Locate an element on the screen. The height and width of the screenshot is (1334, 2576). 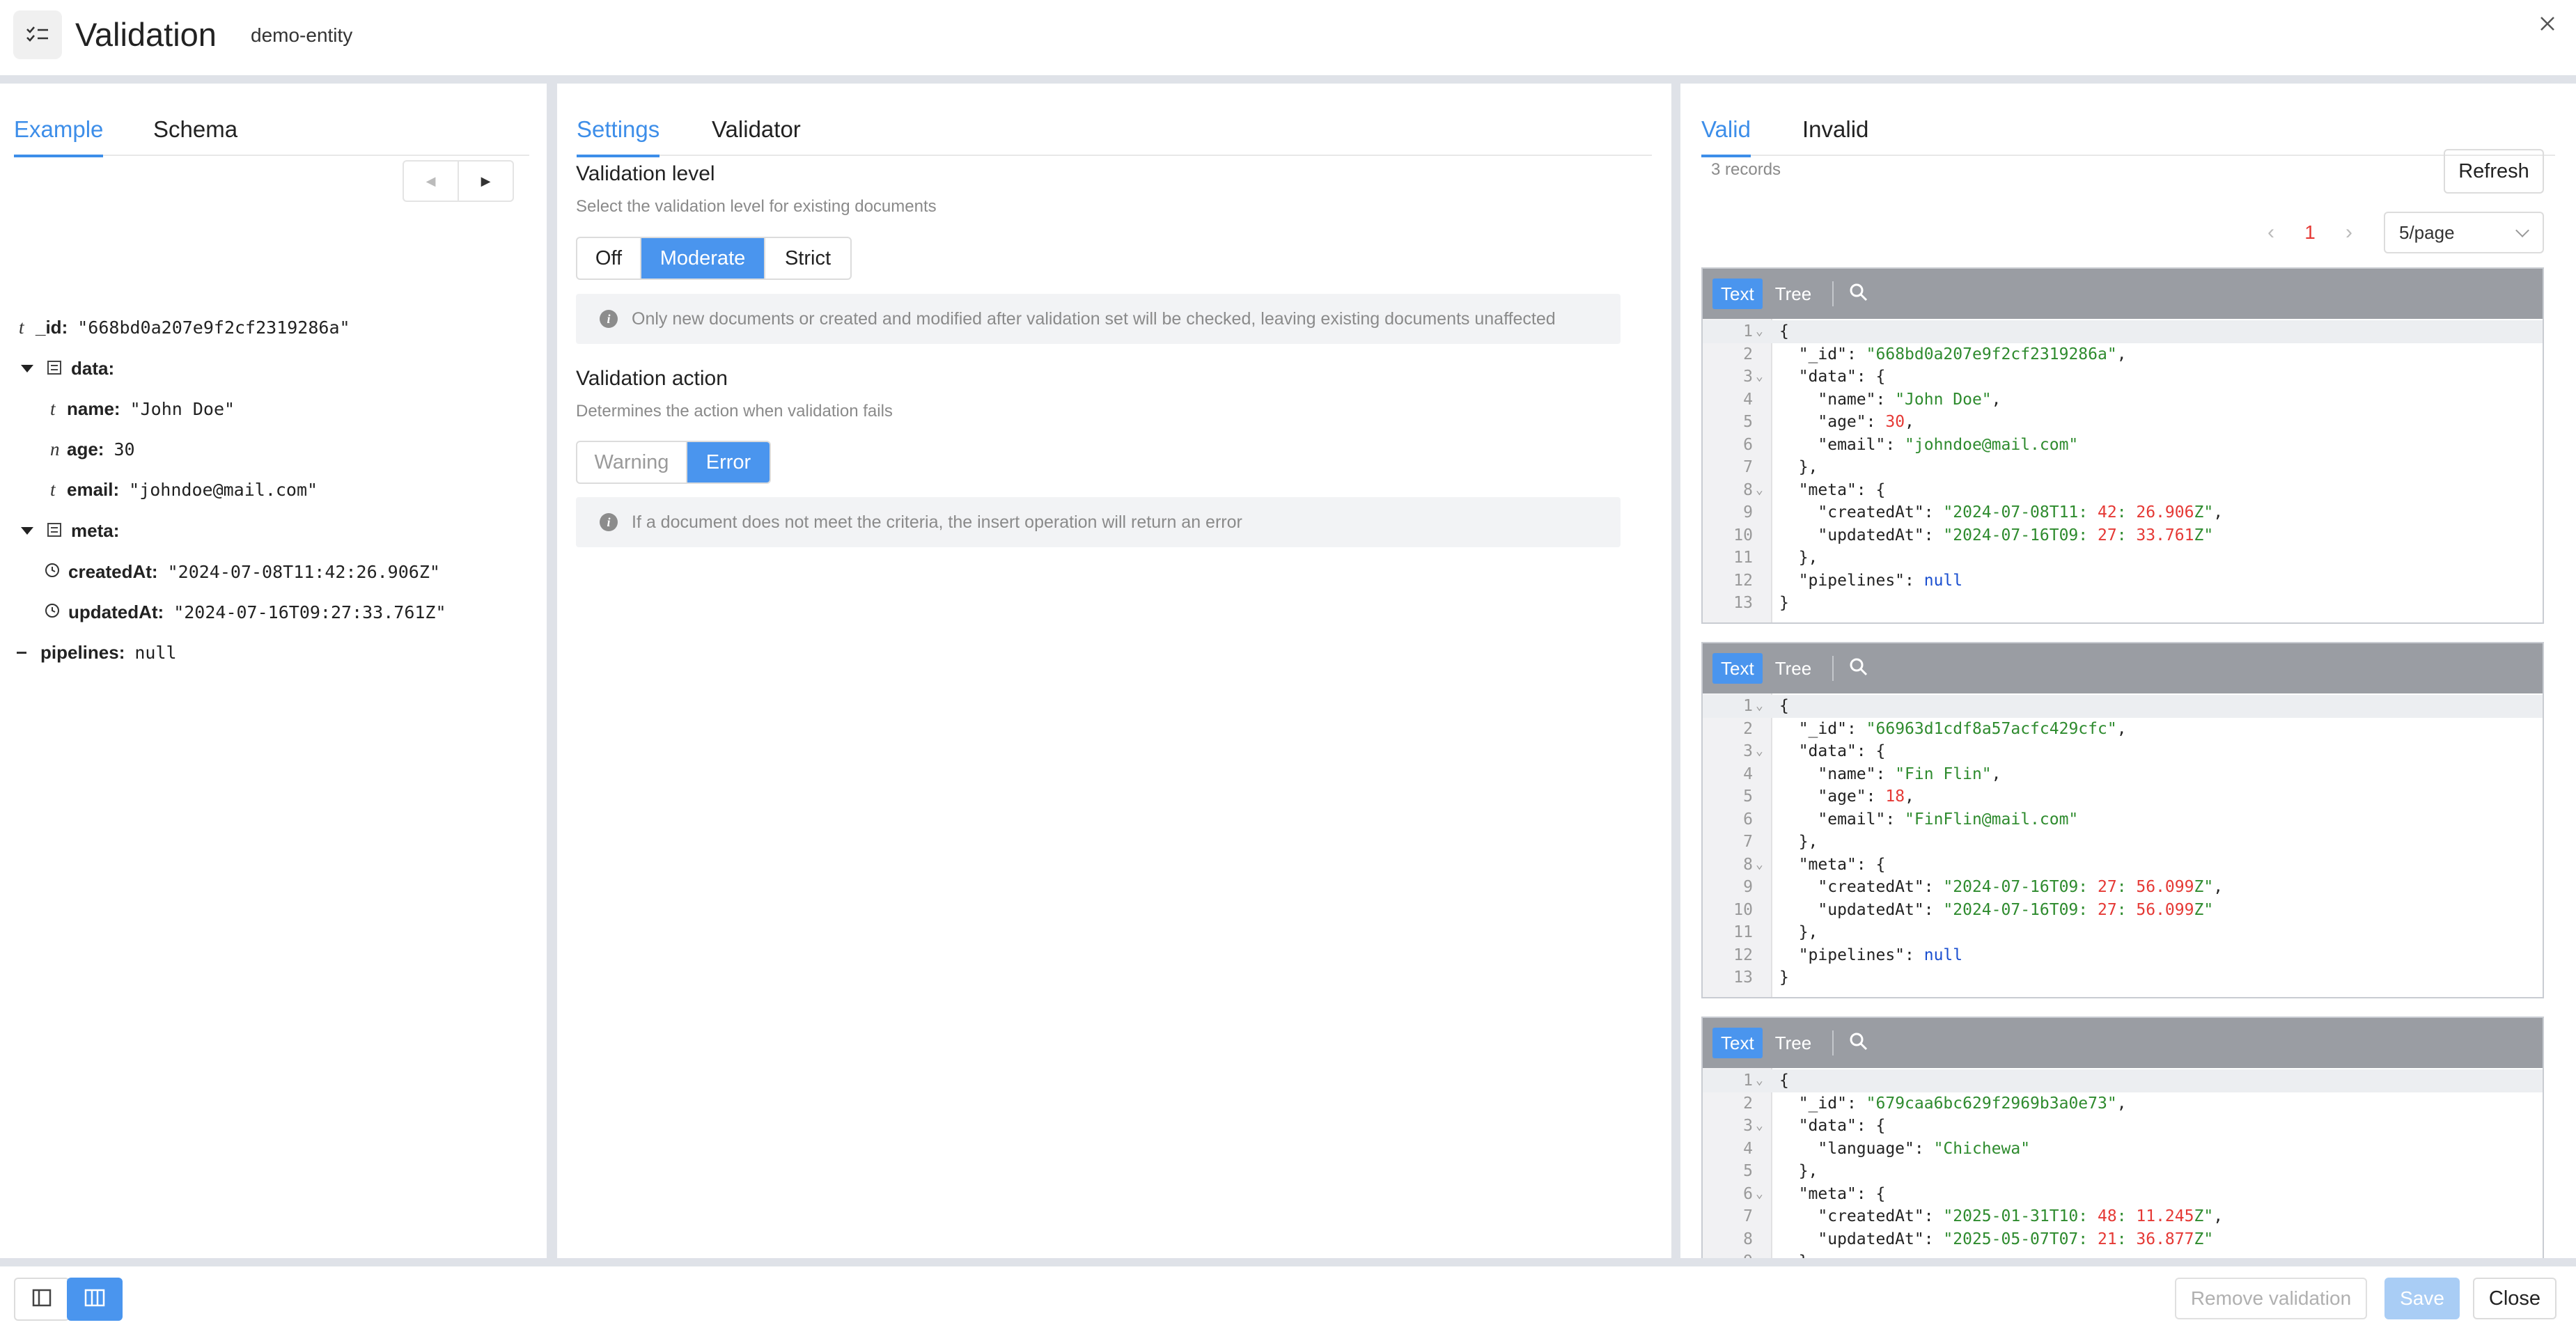
editor-toolbar: Text Tree is located at coordinates (2123, 1043).